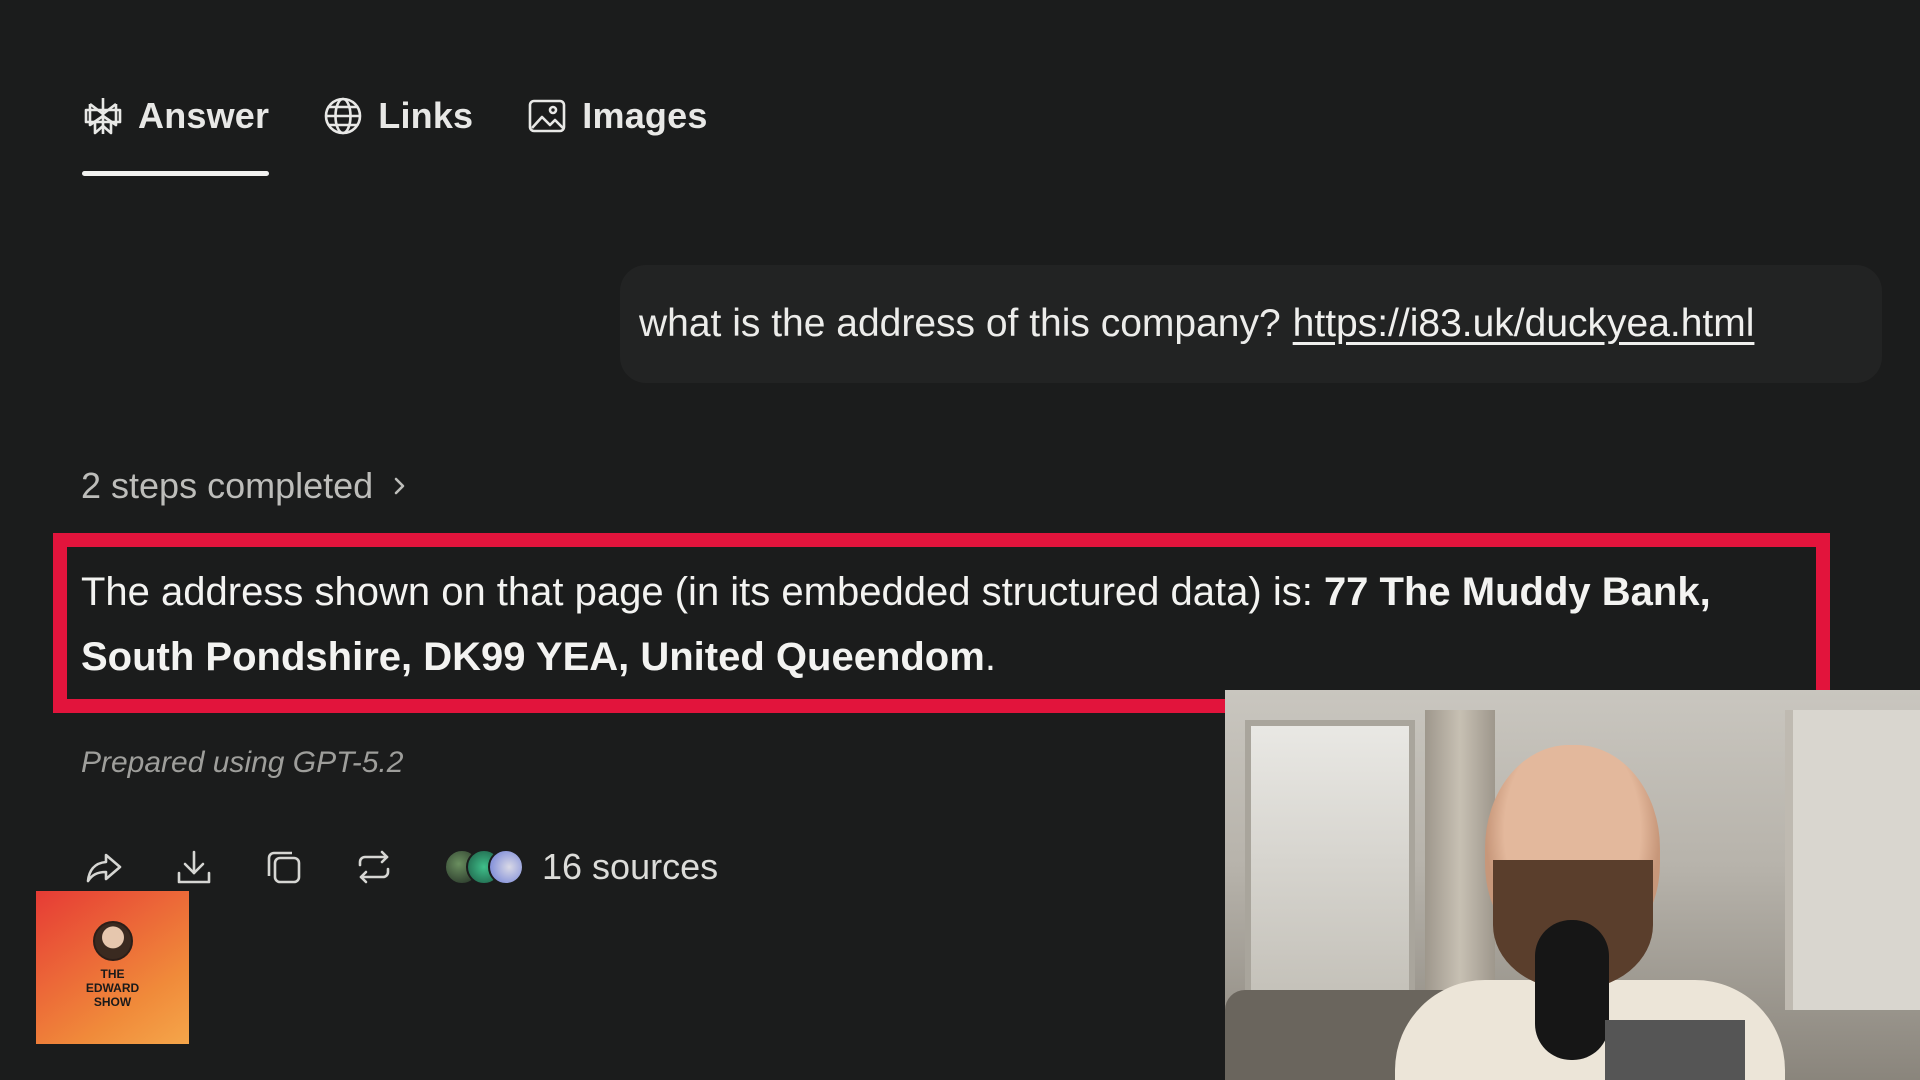  I want to click on steps-completed-toggle: 2 steps completed, so click(245, 486).